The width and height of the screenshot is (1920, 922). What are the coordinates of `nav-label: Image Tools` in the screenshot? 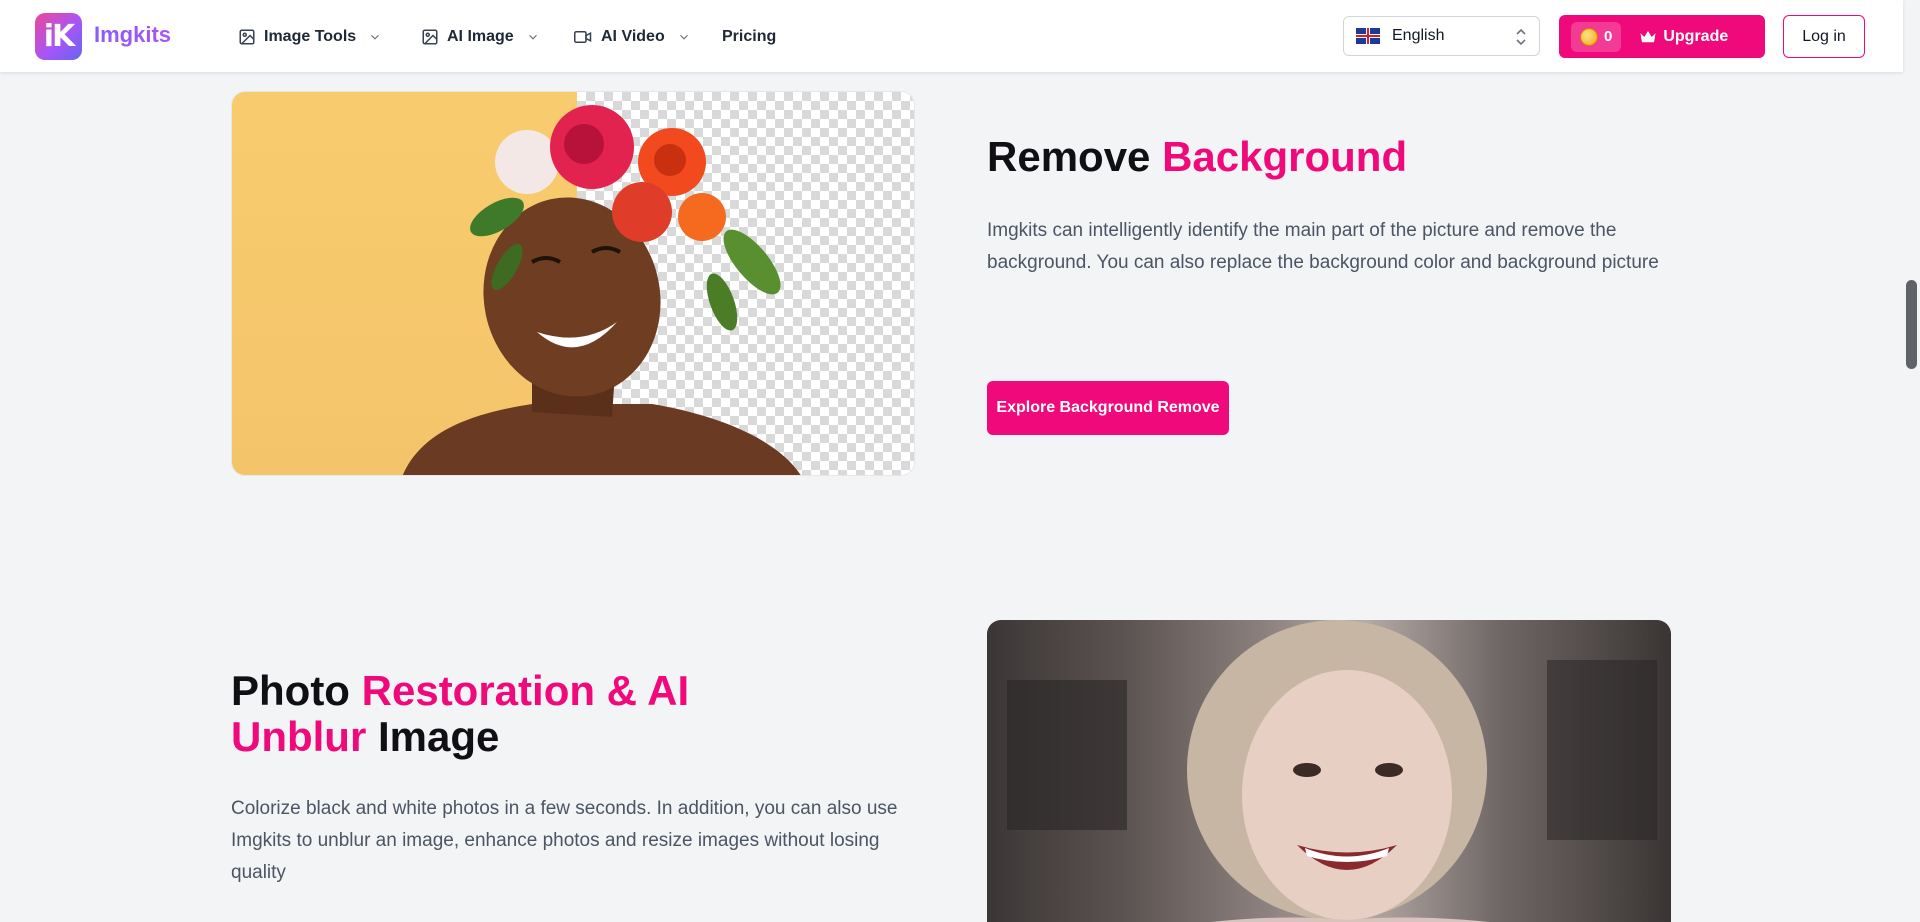 It's located at (310, 36).